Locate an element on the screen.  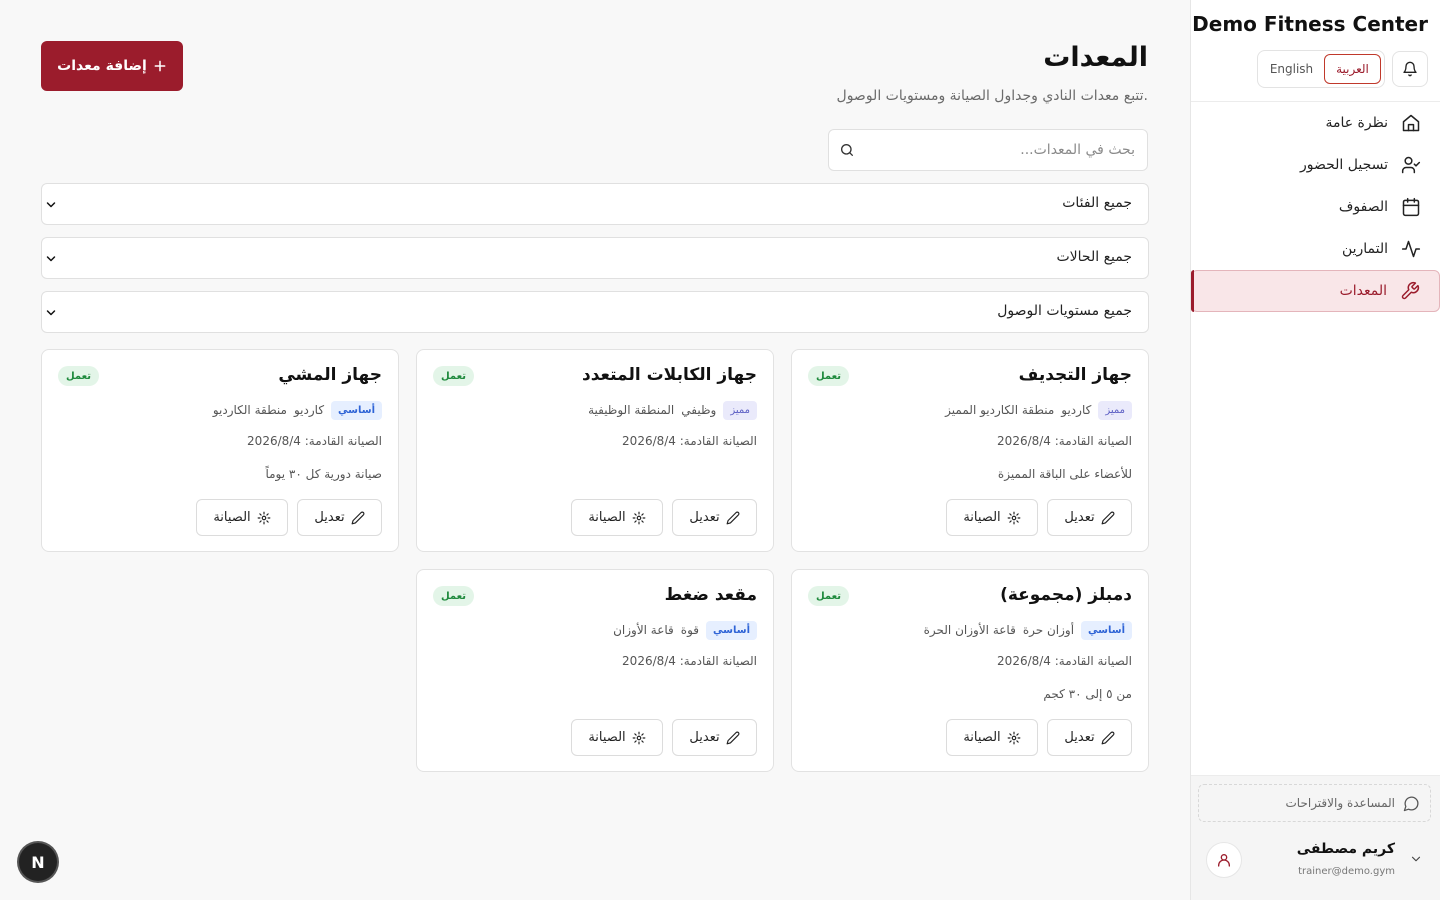
message-circle-icon is located at coordinates (1411, 803).